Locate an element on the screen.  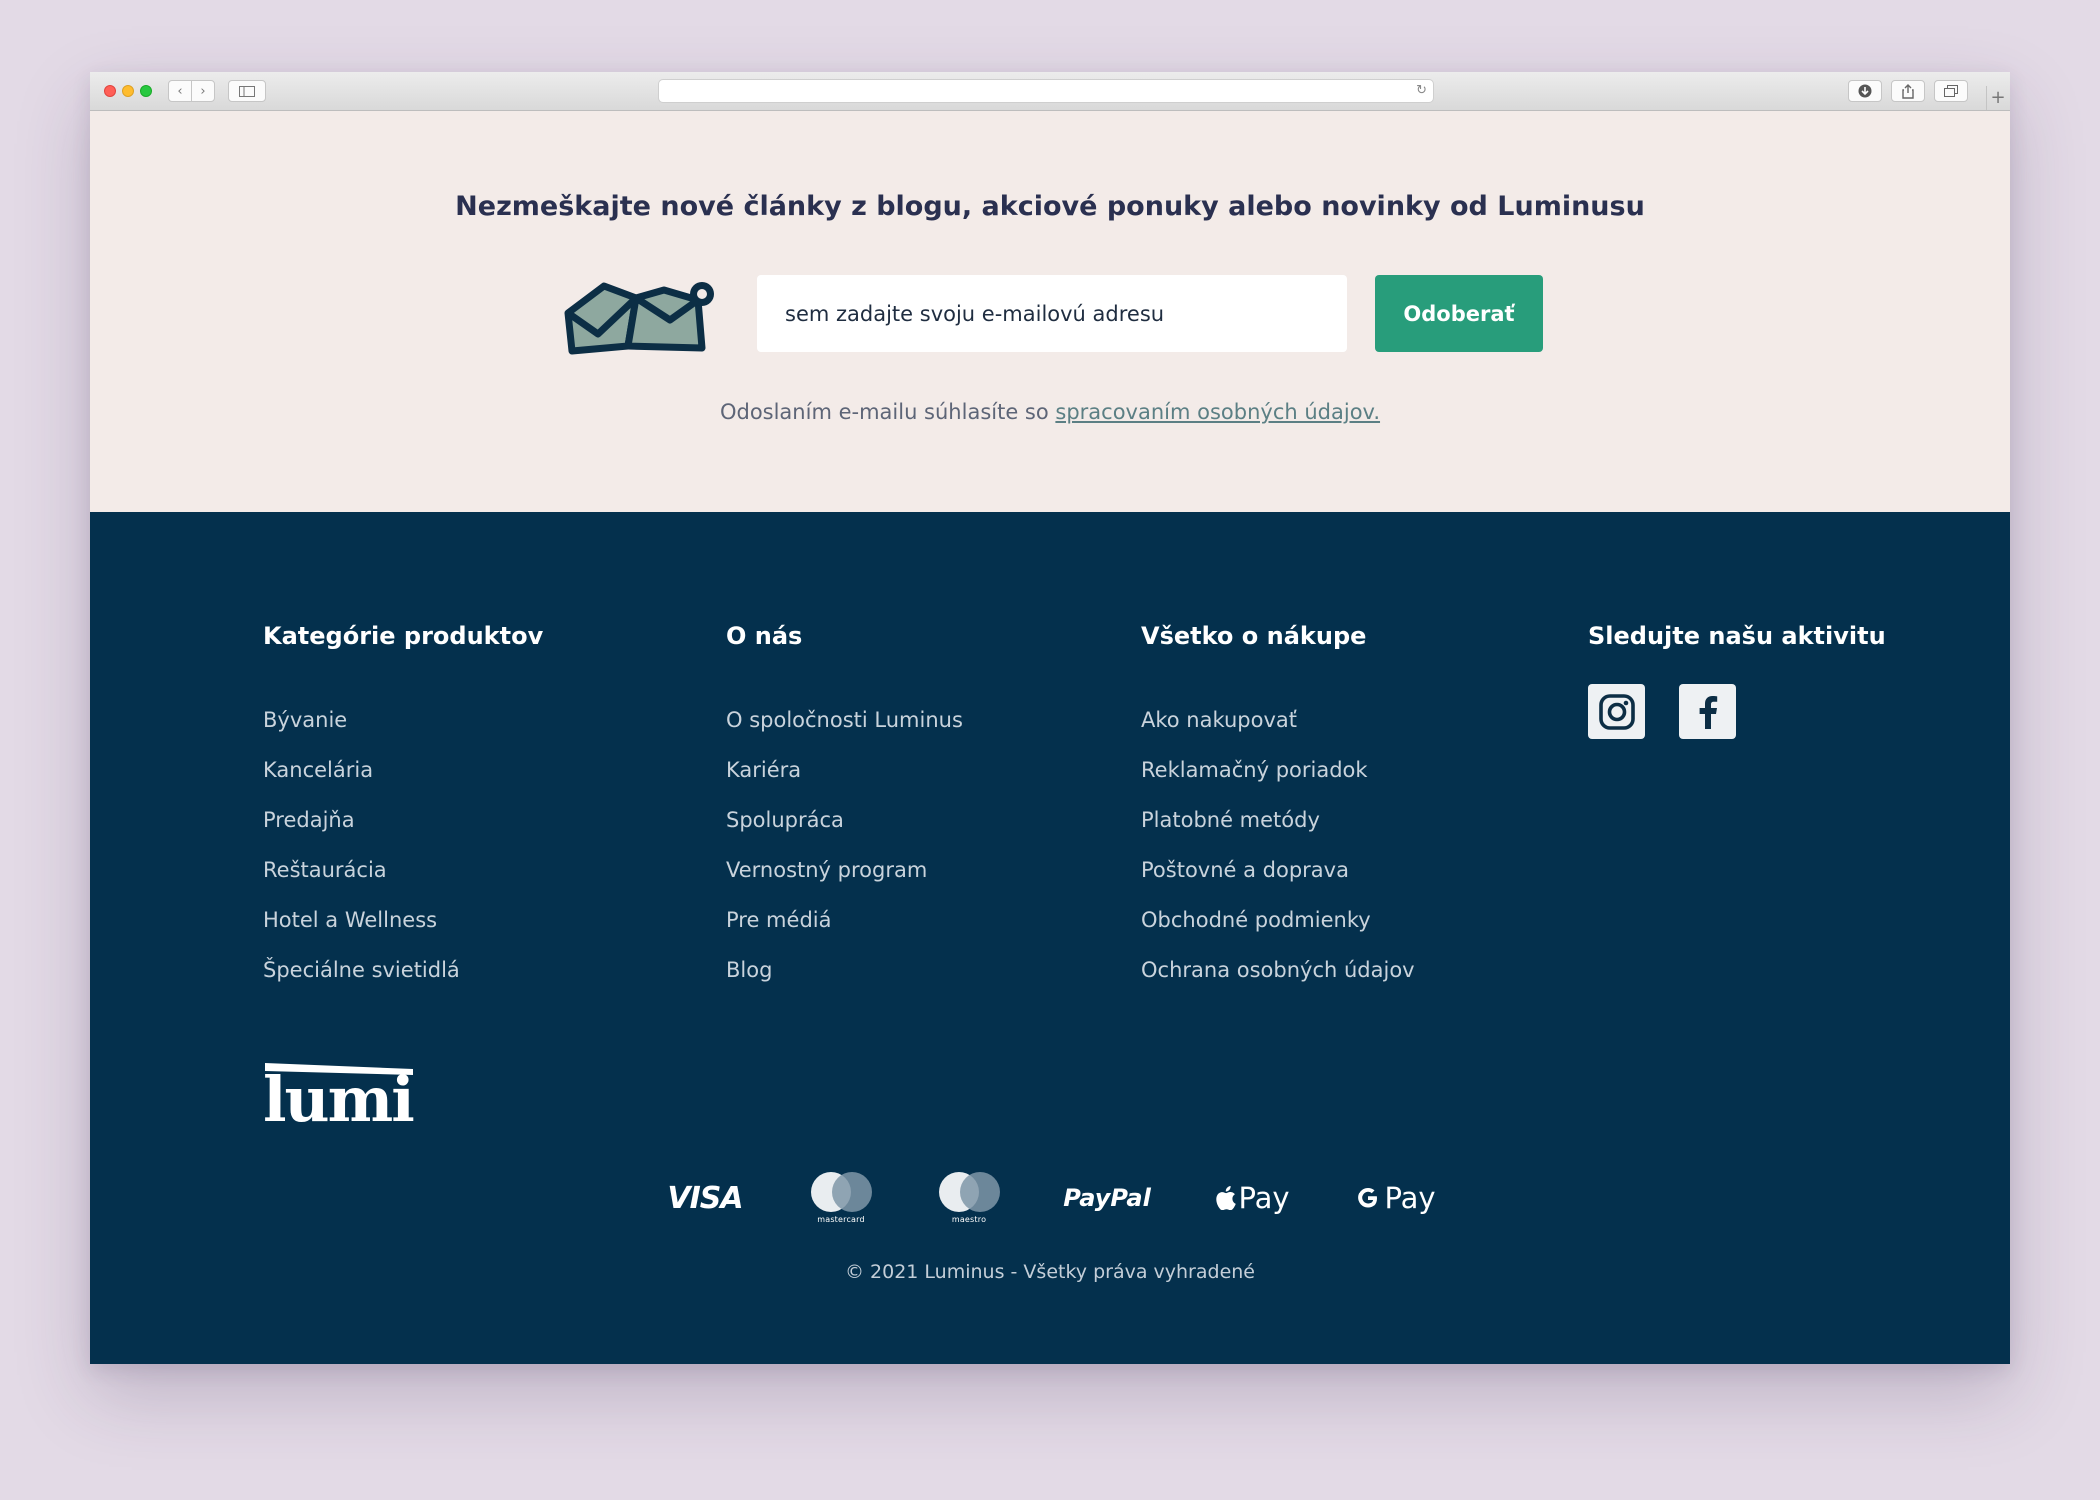
visa-logo: VISA is located at coordinates (705, 1198).